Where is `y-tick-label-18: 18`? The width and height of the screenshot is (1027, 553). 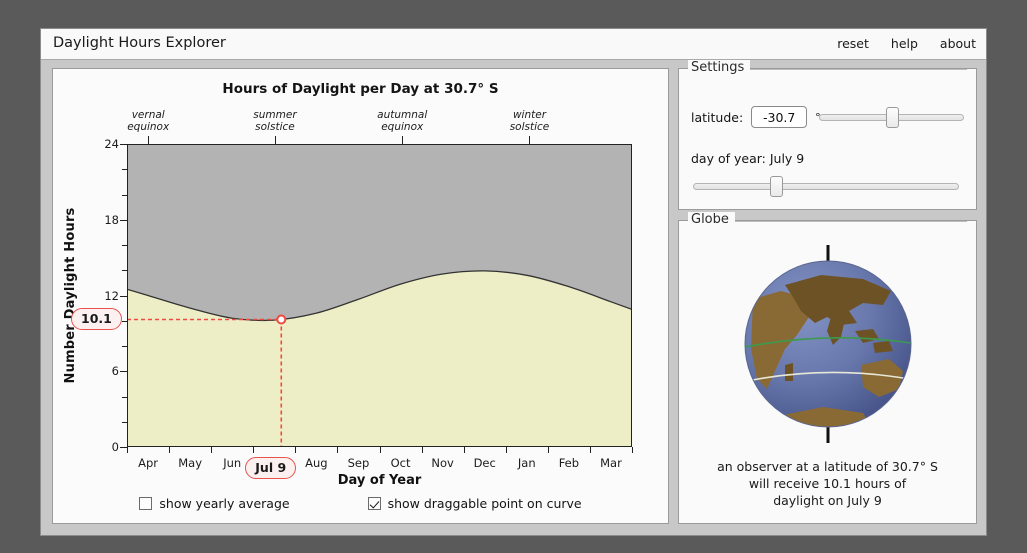
y-tick-label-18: 18 is located at coordinates (111, 219).